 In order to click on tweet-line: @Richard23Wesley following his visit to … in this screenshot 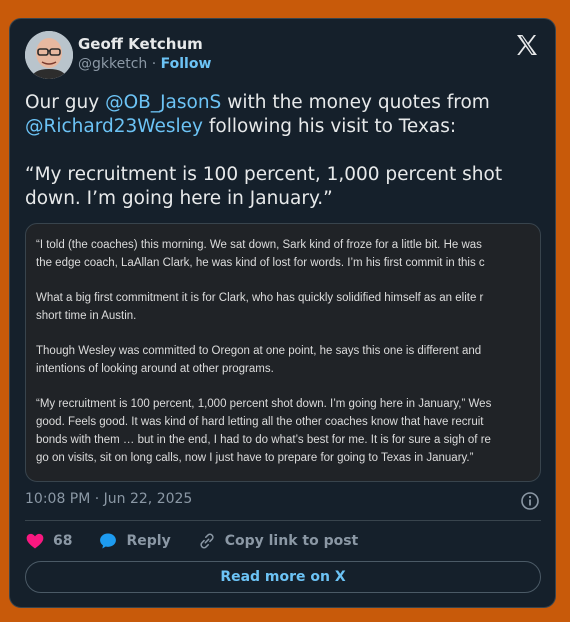, I will do `click(287, 127)`.